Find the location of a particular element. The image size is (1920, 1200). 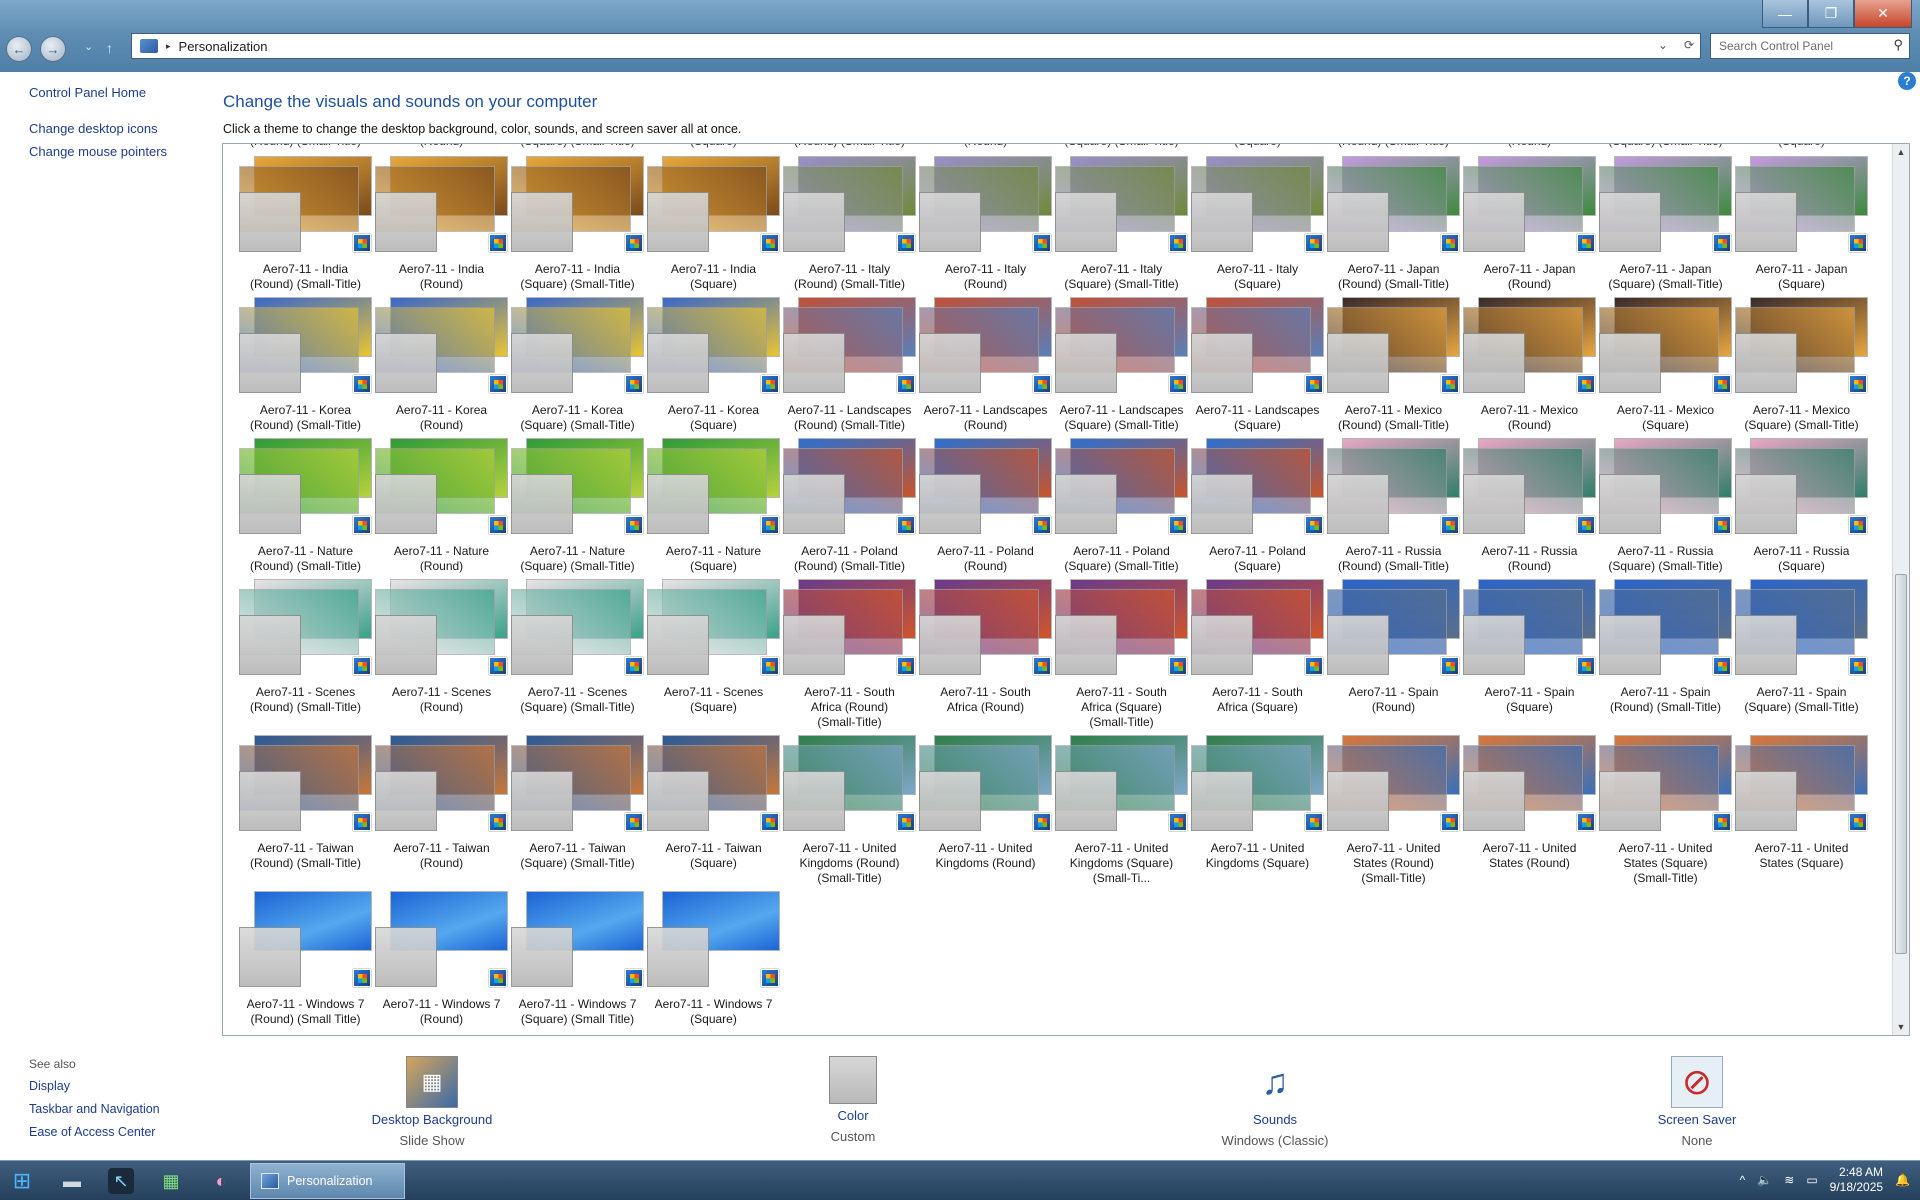

theme-tile: Aero7-11 - South Africa (Round) is located at coordinates (985, 647).